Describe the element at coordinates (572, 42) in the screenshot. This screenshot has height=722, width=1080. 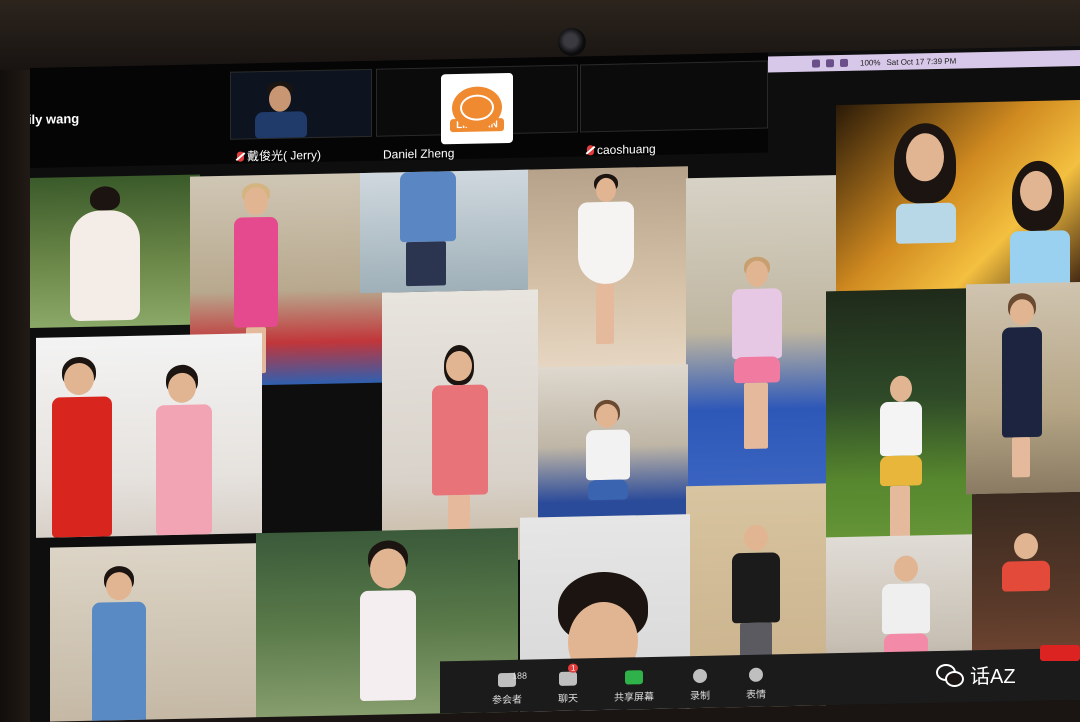
I see `webcam-icon` at that location.